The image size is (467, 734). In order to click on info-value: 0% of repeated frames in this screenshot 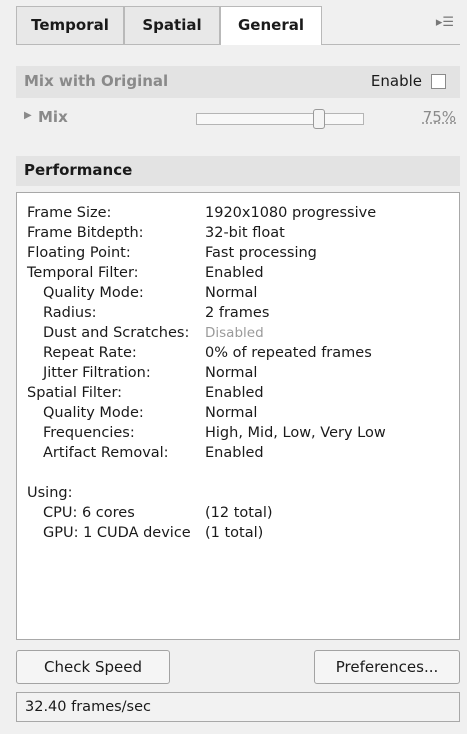, I will do `click(288, 353)`.